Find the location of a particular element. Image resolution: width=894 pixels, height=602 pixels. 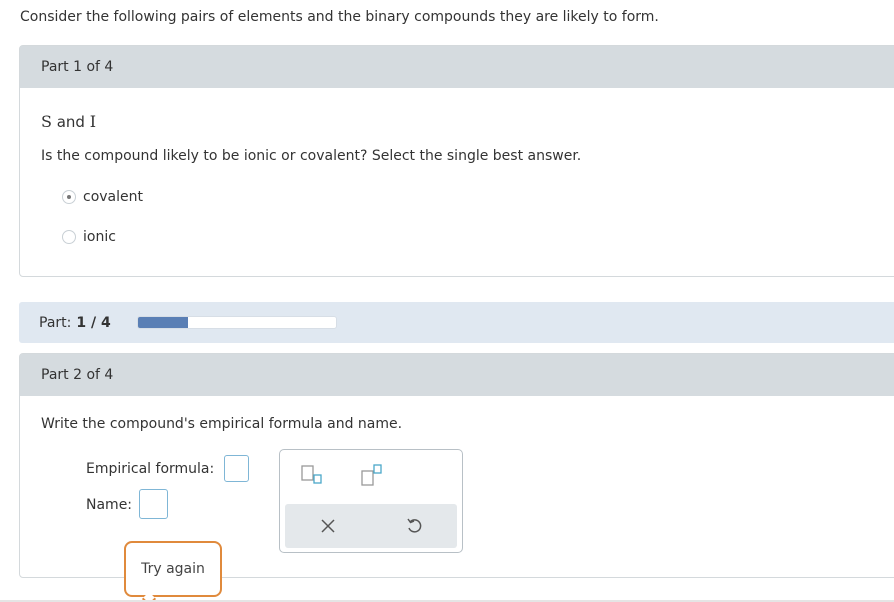

try-again-tooltip: Try again is located at coordinates (173, 569).